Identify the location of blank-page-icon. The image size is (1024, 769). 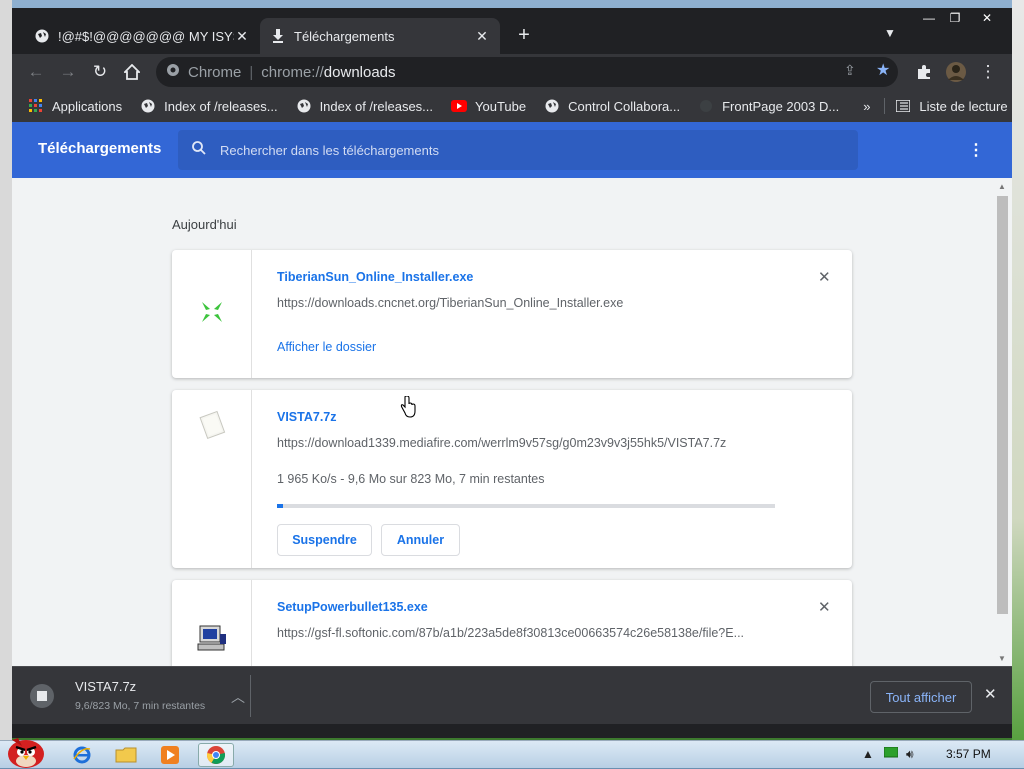
(706, 106).